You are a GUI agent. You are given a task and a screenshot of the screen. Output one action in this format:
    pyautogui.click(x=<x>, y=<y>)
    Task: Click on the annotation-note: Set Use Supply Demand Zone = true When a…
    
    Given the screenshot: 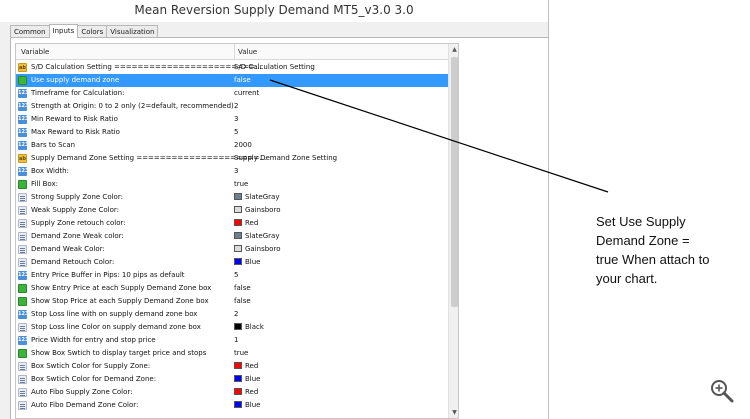 What is the action you would take?
    pyautogui.click(x=671, y=250)
    